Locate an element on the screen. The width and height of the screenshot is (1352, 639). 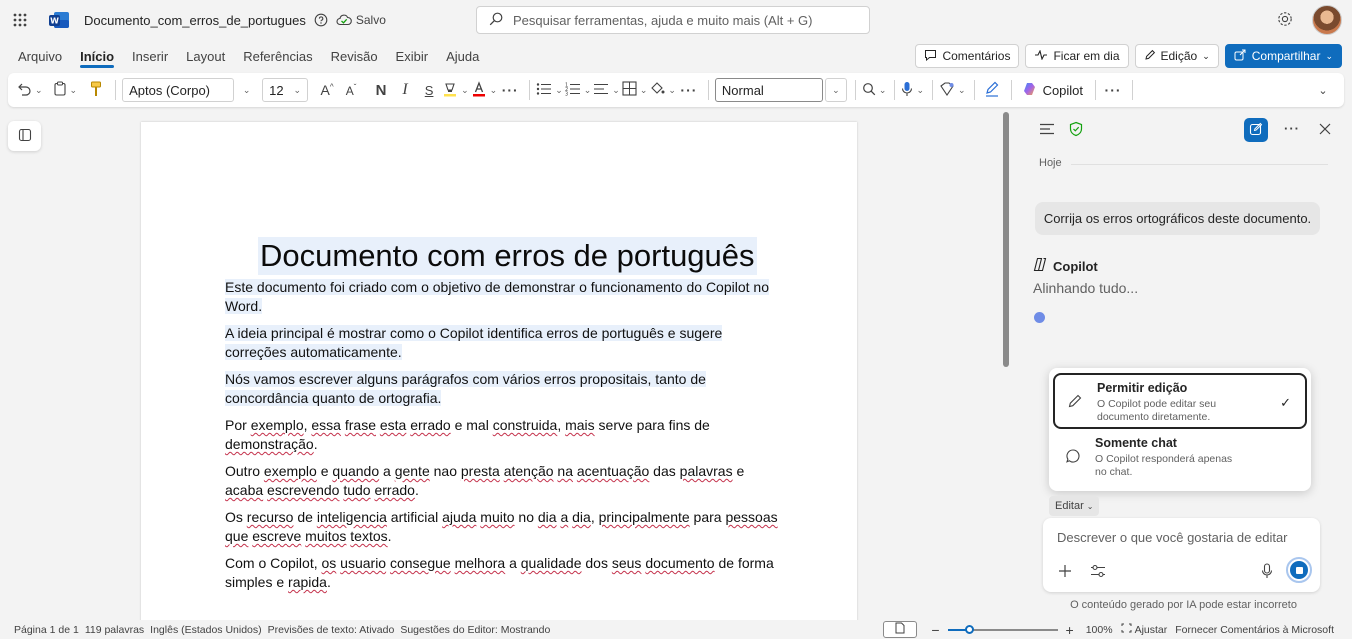
prompt-input-placeholder: Descrever o que você gostaria de editar is located at coordinates (1172, 537).